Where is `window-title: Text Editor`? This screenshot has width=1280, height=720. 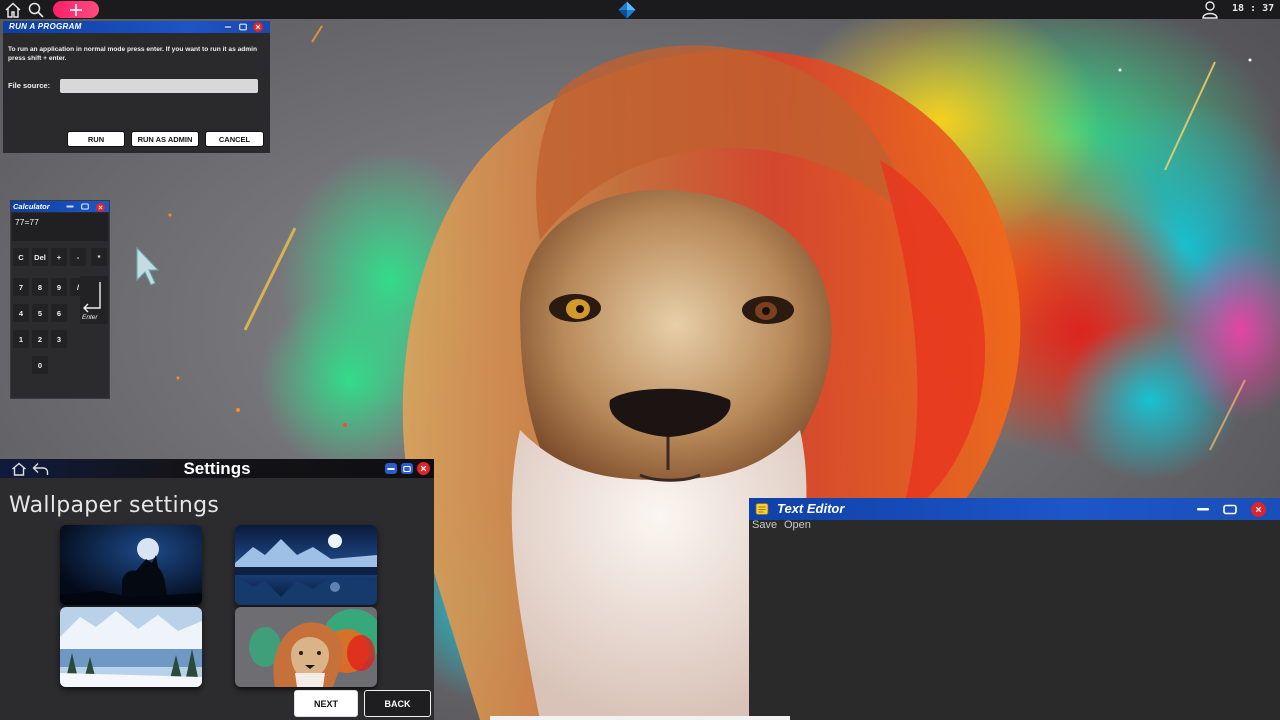 window-title: Text Editor is located at coordinates (811, 508).